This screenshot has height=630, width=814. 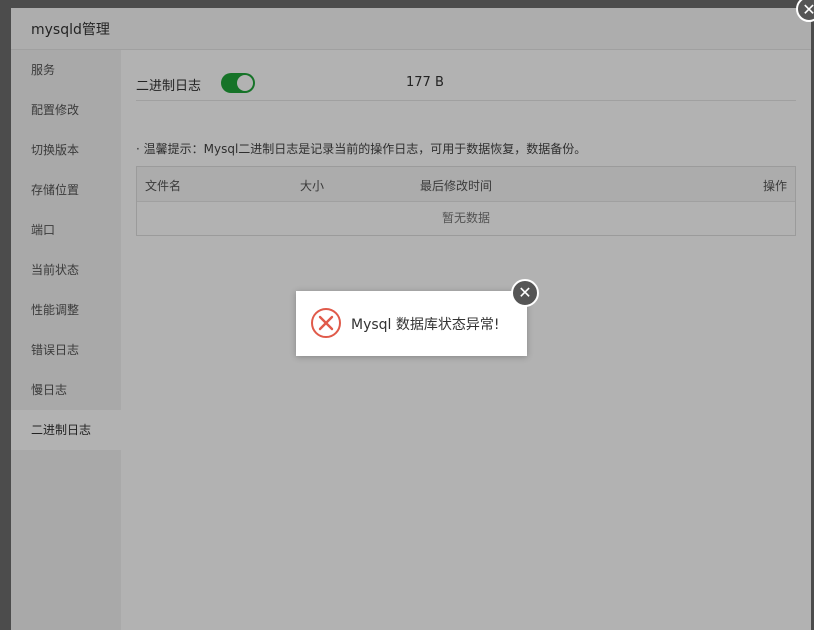 I want to click on error-dialog: Mysql 数据库状态异常! ✕, so click(x=417, y=317).